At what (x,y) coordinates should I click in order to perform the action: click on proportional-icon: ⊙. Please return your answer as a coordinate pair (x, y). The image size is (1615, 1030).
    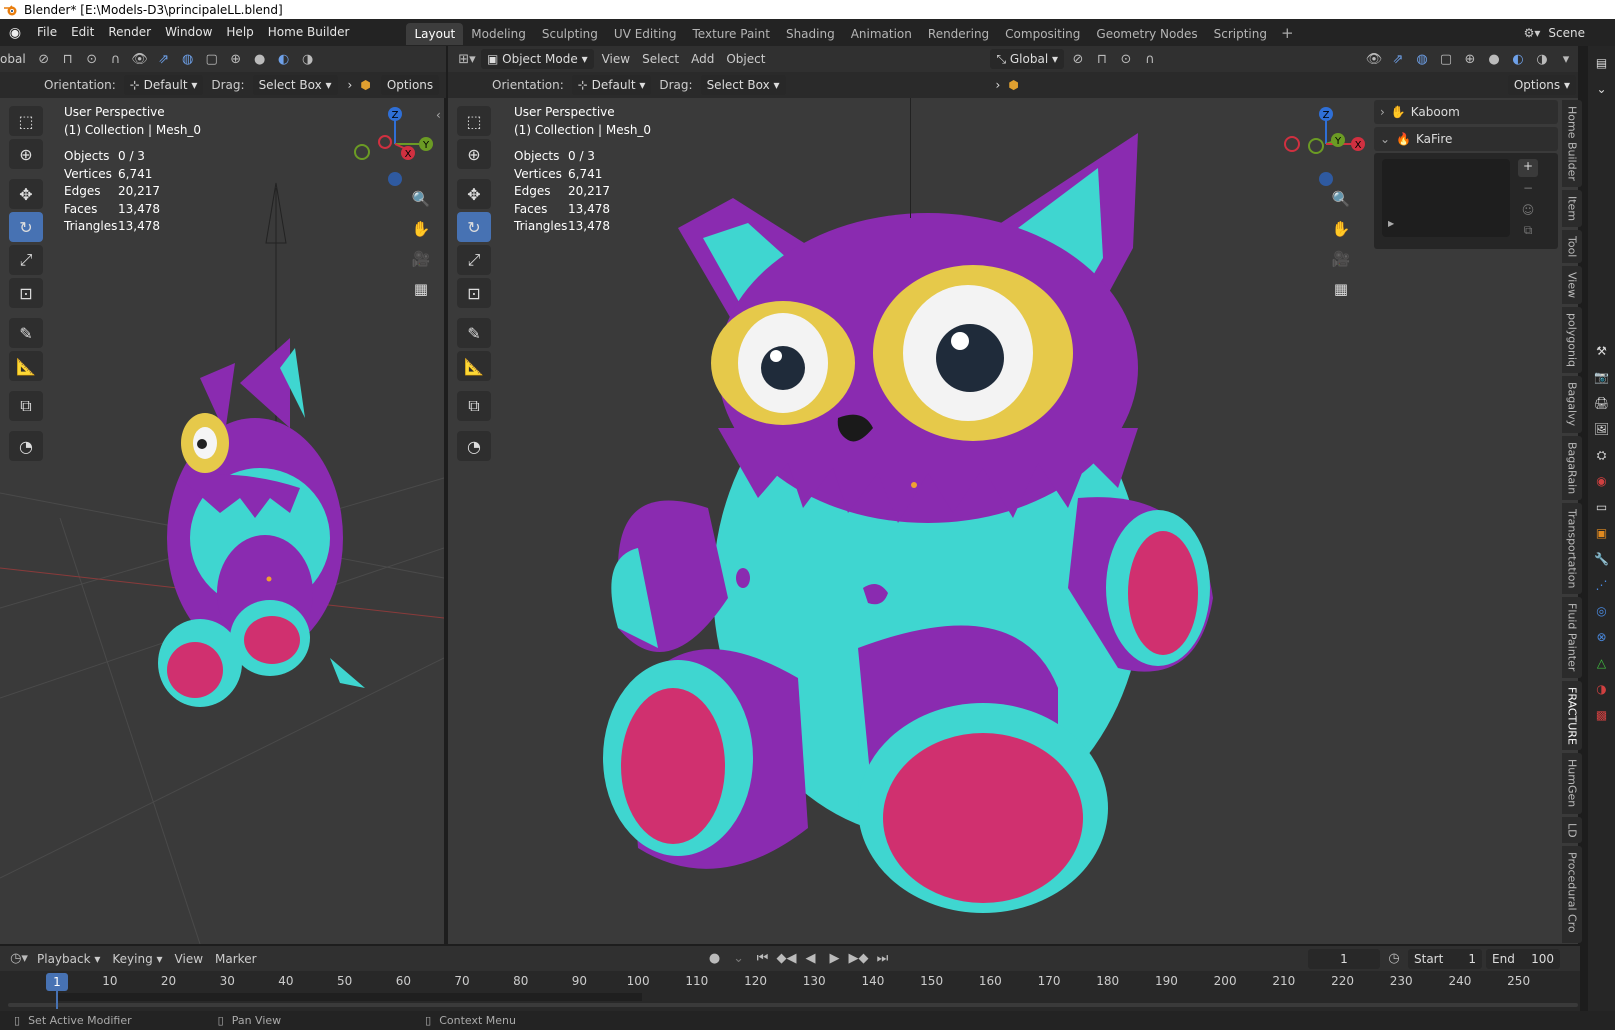
    Looking at the image, I should click on (1126, 59).